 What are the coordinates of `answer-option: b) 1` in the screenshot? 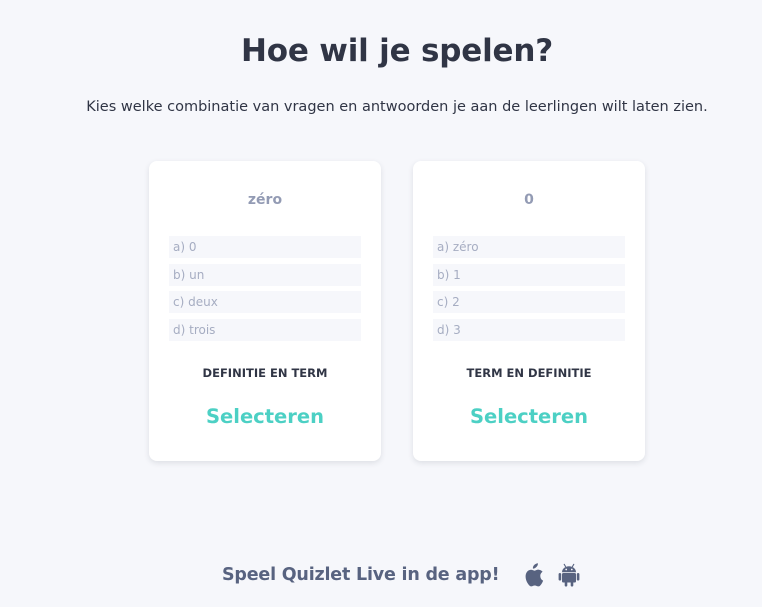 It's located at (529, 274).